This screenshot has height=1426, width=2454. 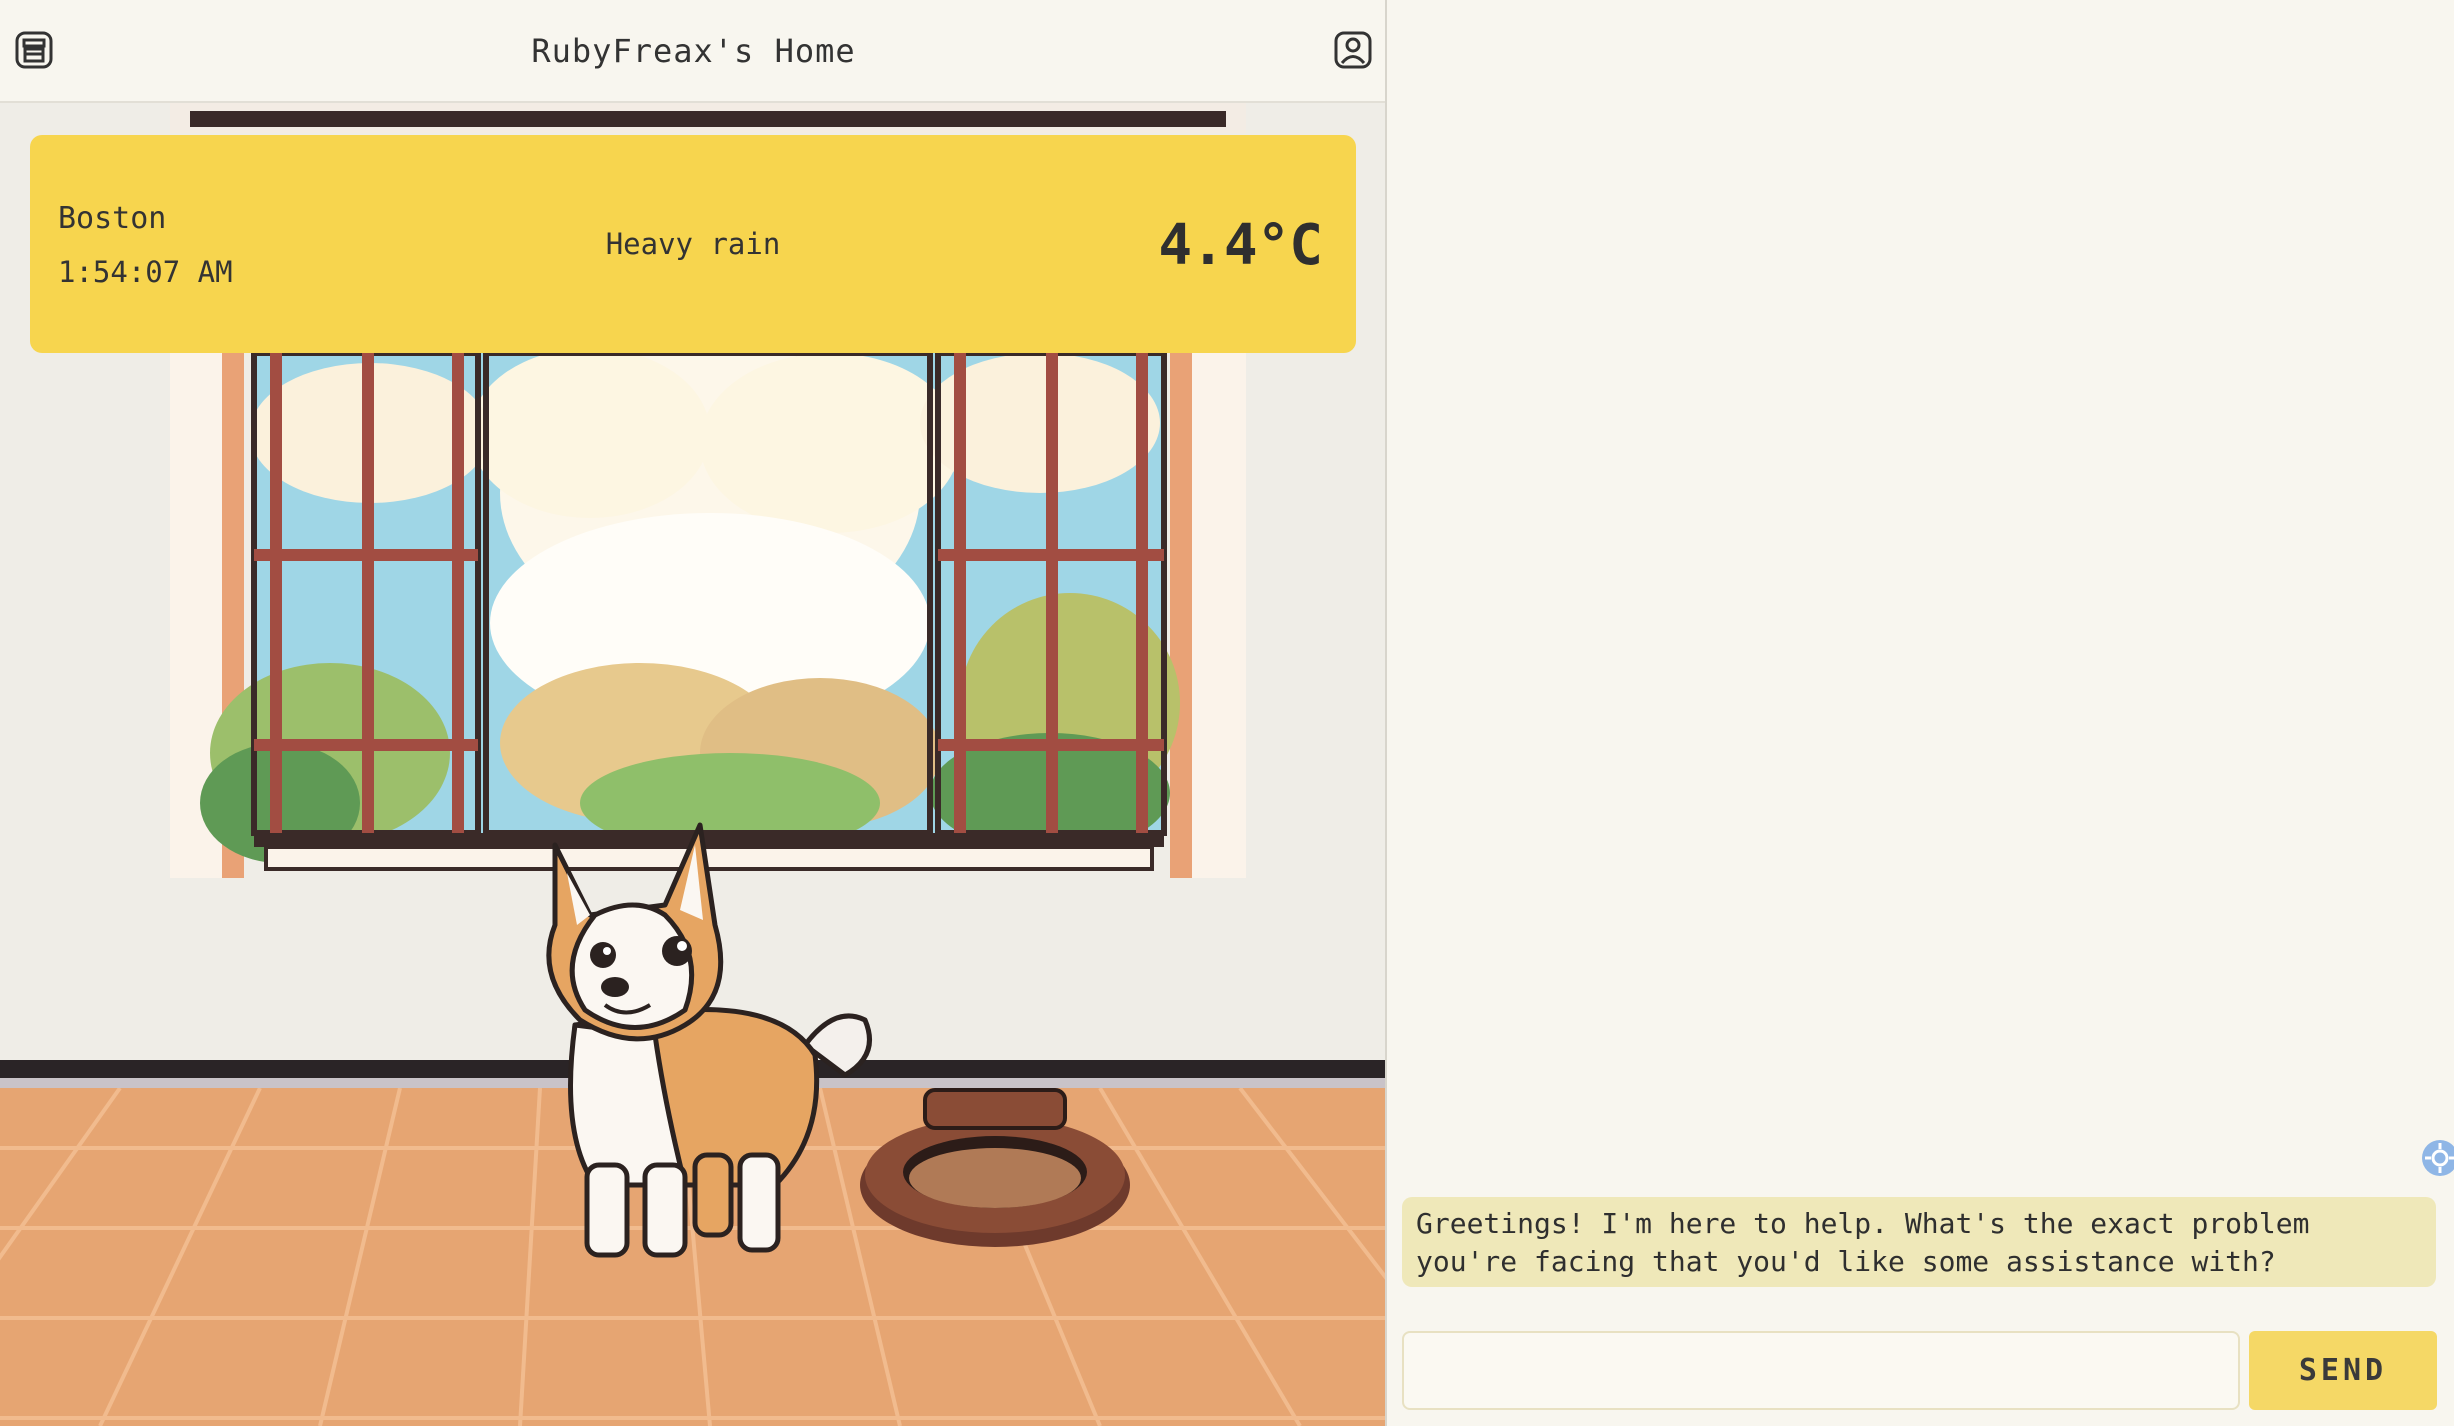 I want to click on pet-bed, so click(x=995, y=1167).